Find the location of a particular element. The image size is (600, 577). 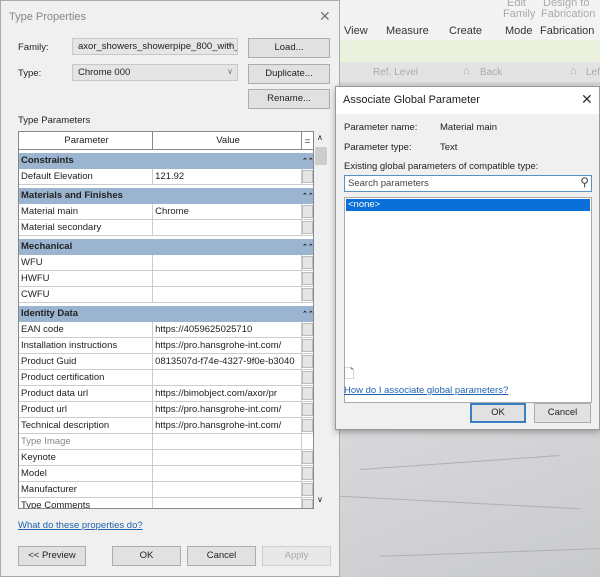

apply-button: Apply is located at coordinates (296, 556).